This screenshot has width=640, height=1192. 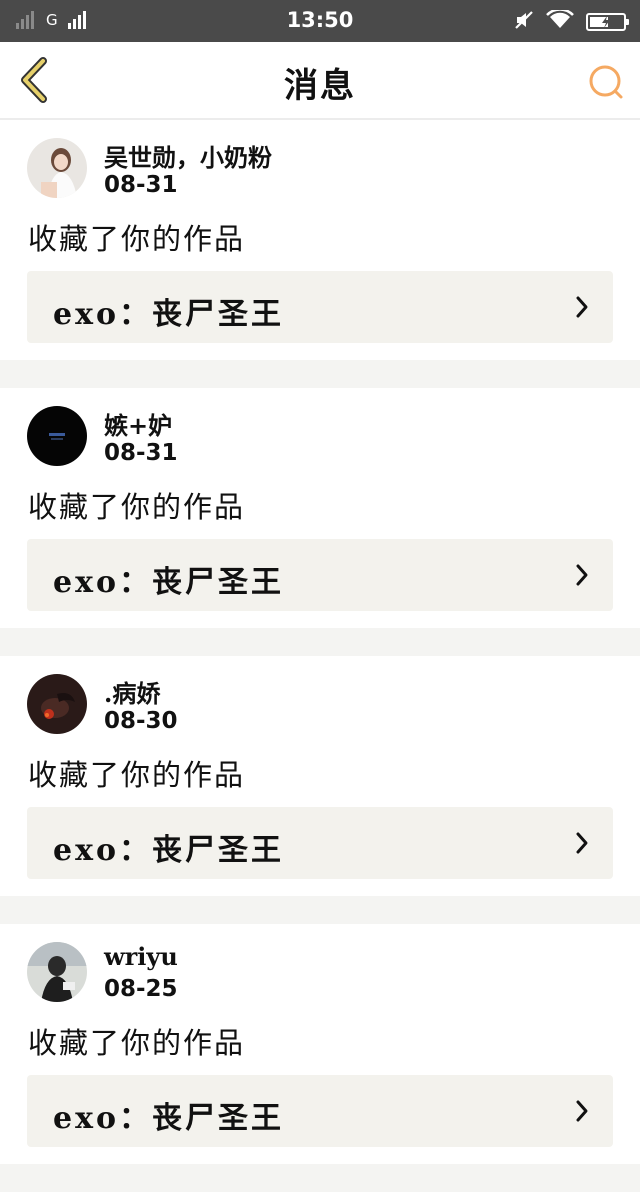 I want to click on user-name: wriyu, so click(x=141, y=956).